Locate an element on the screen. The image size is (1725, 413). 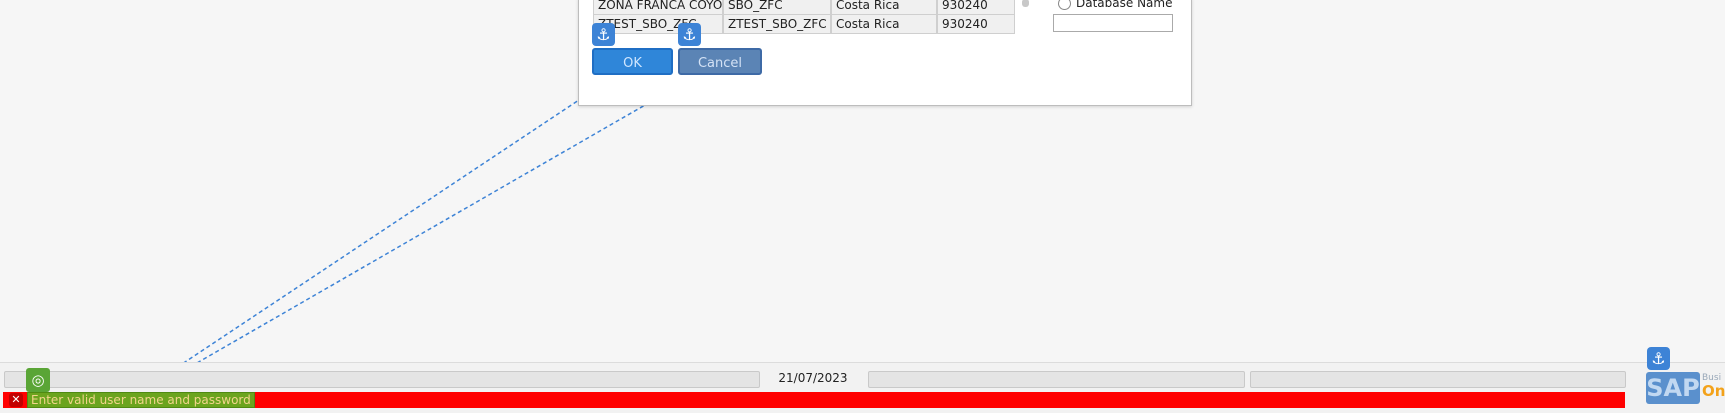
target-icon: ◎ is located at coordinates (38, 380).